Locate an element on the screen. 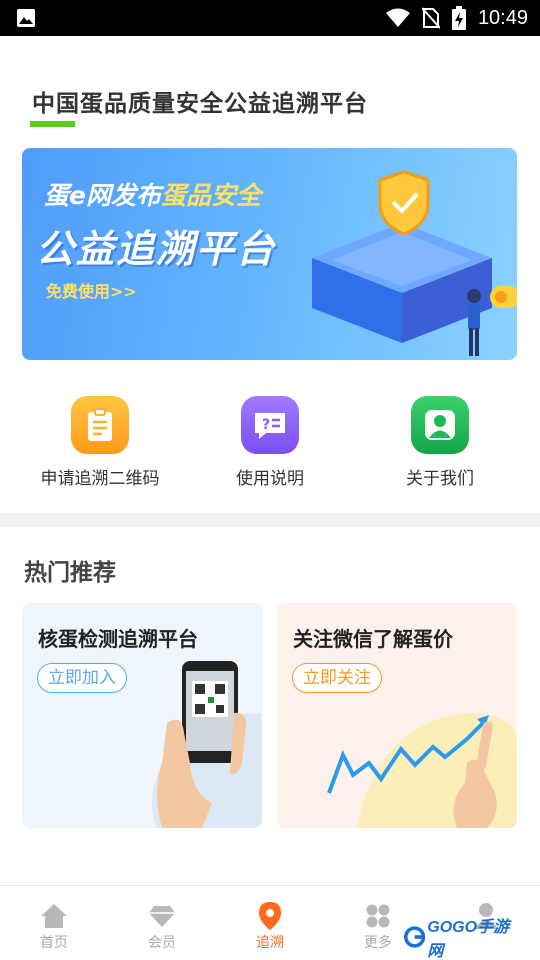 Image resolution: width=540 pixels, height=960 pixels. watermark-text: GOGO手游网 is located at coordinates (468, 939).